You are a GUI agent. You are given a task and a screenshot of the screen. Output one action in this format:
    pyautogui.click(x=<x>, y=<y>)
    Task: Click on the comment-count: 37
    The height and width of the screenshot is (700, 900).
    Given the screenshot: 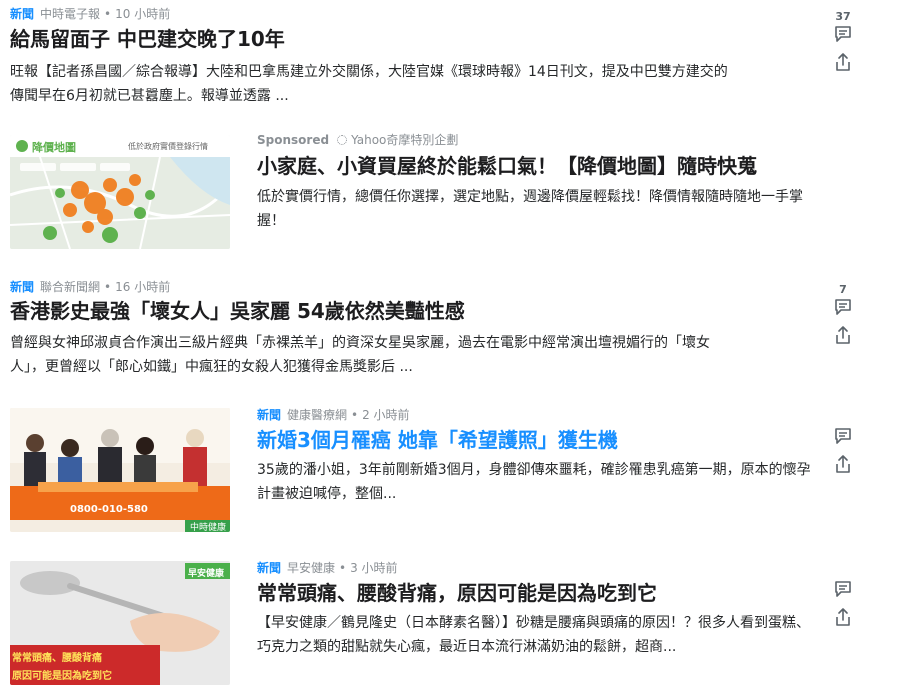 What is the action you would take?
    pyautogui.click(x=843, y=16)
    